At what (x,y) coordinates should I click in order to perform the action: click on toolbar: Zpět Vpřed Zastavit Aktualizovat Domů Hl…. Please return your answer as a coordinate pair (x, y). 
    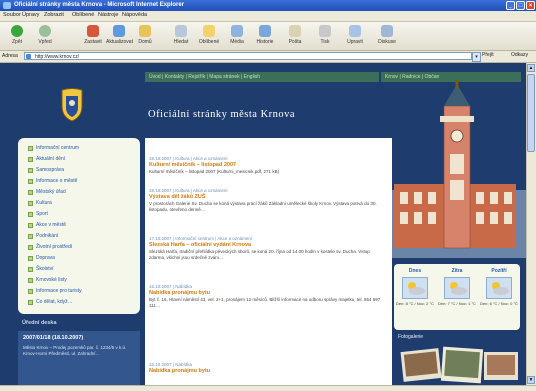
    Looking at the image, I should click on (268, 36).